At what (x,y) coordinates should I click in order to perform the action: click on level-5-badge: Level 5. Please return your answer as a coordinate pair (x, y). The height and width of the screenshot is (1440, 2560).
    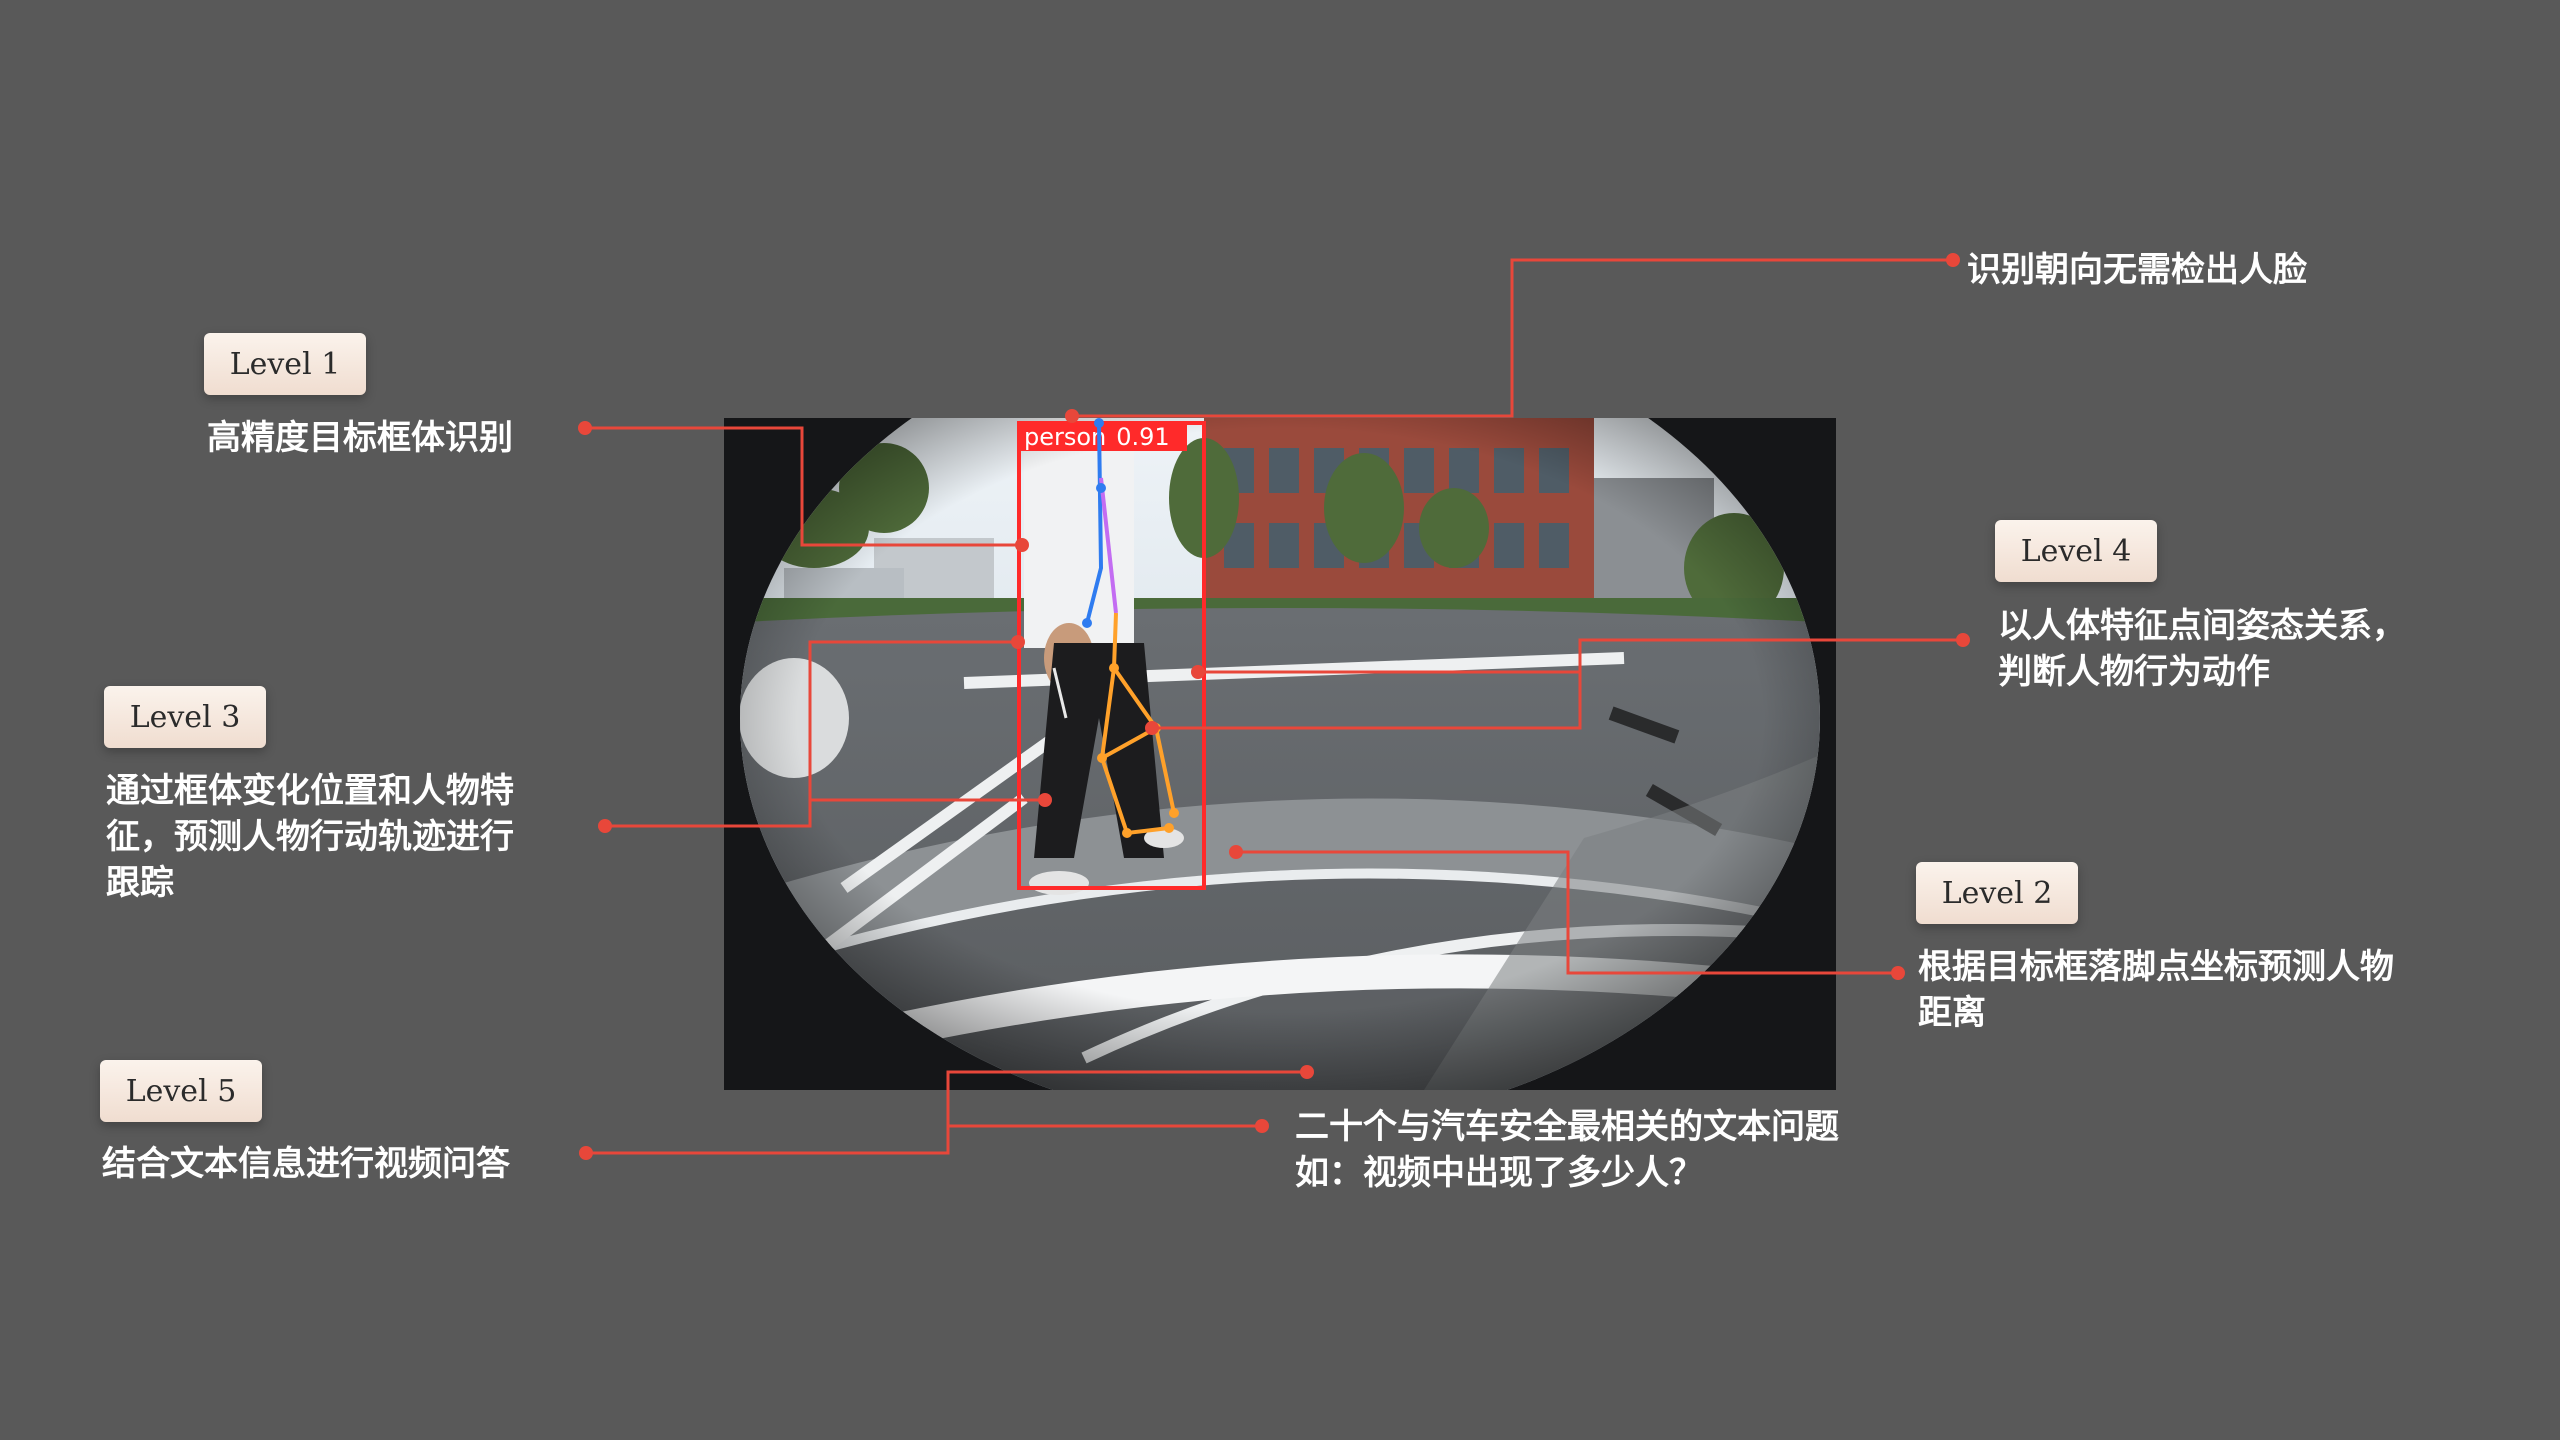
    Looking at the image, I should click on (181, 1091).